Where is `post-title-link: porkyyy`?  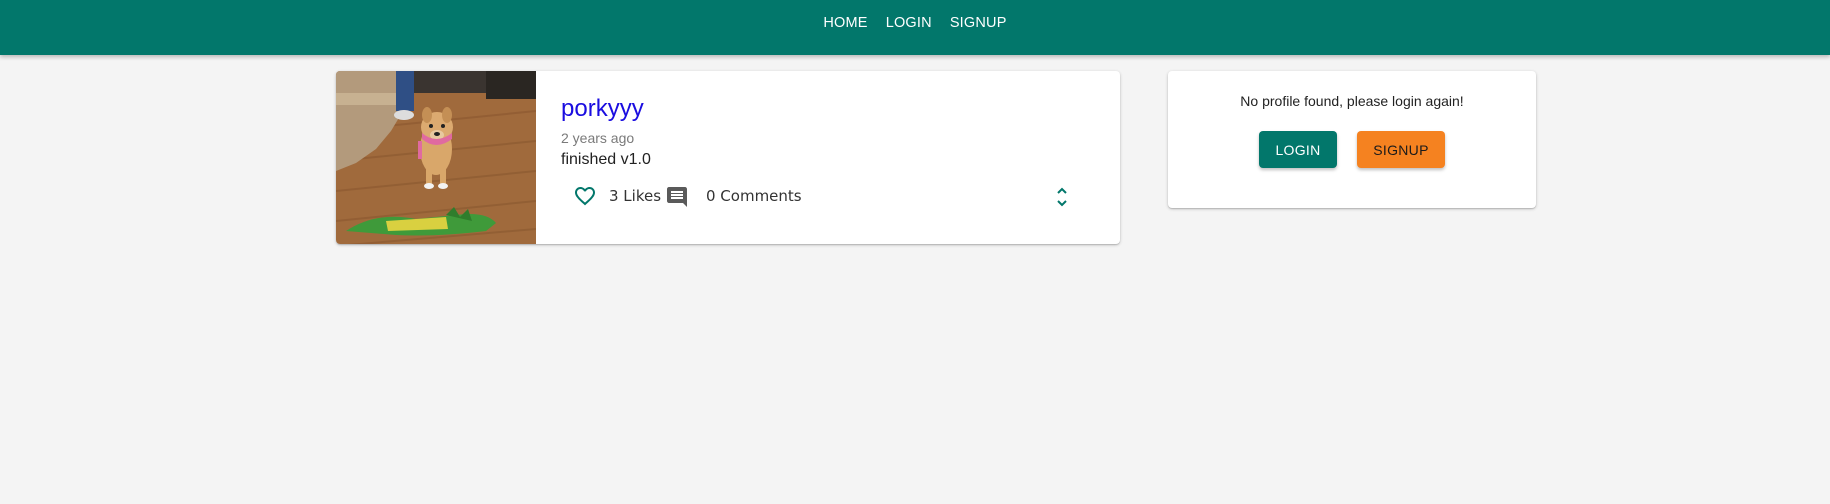 post-title-link: porkyyy is located at coordinates (840, 109).